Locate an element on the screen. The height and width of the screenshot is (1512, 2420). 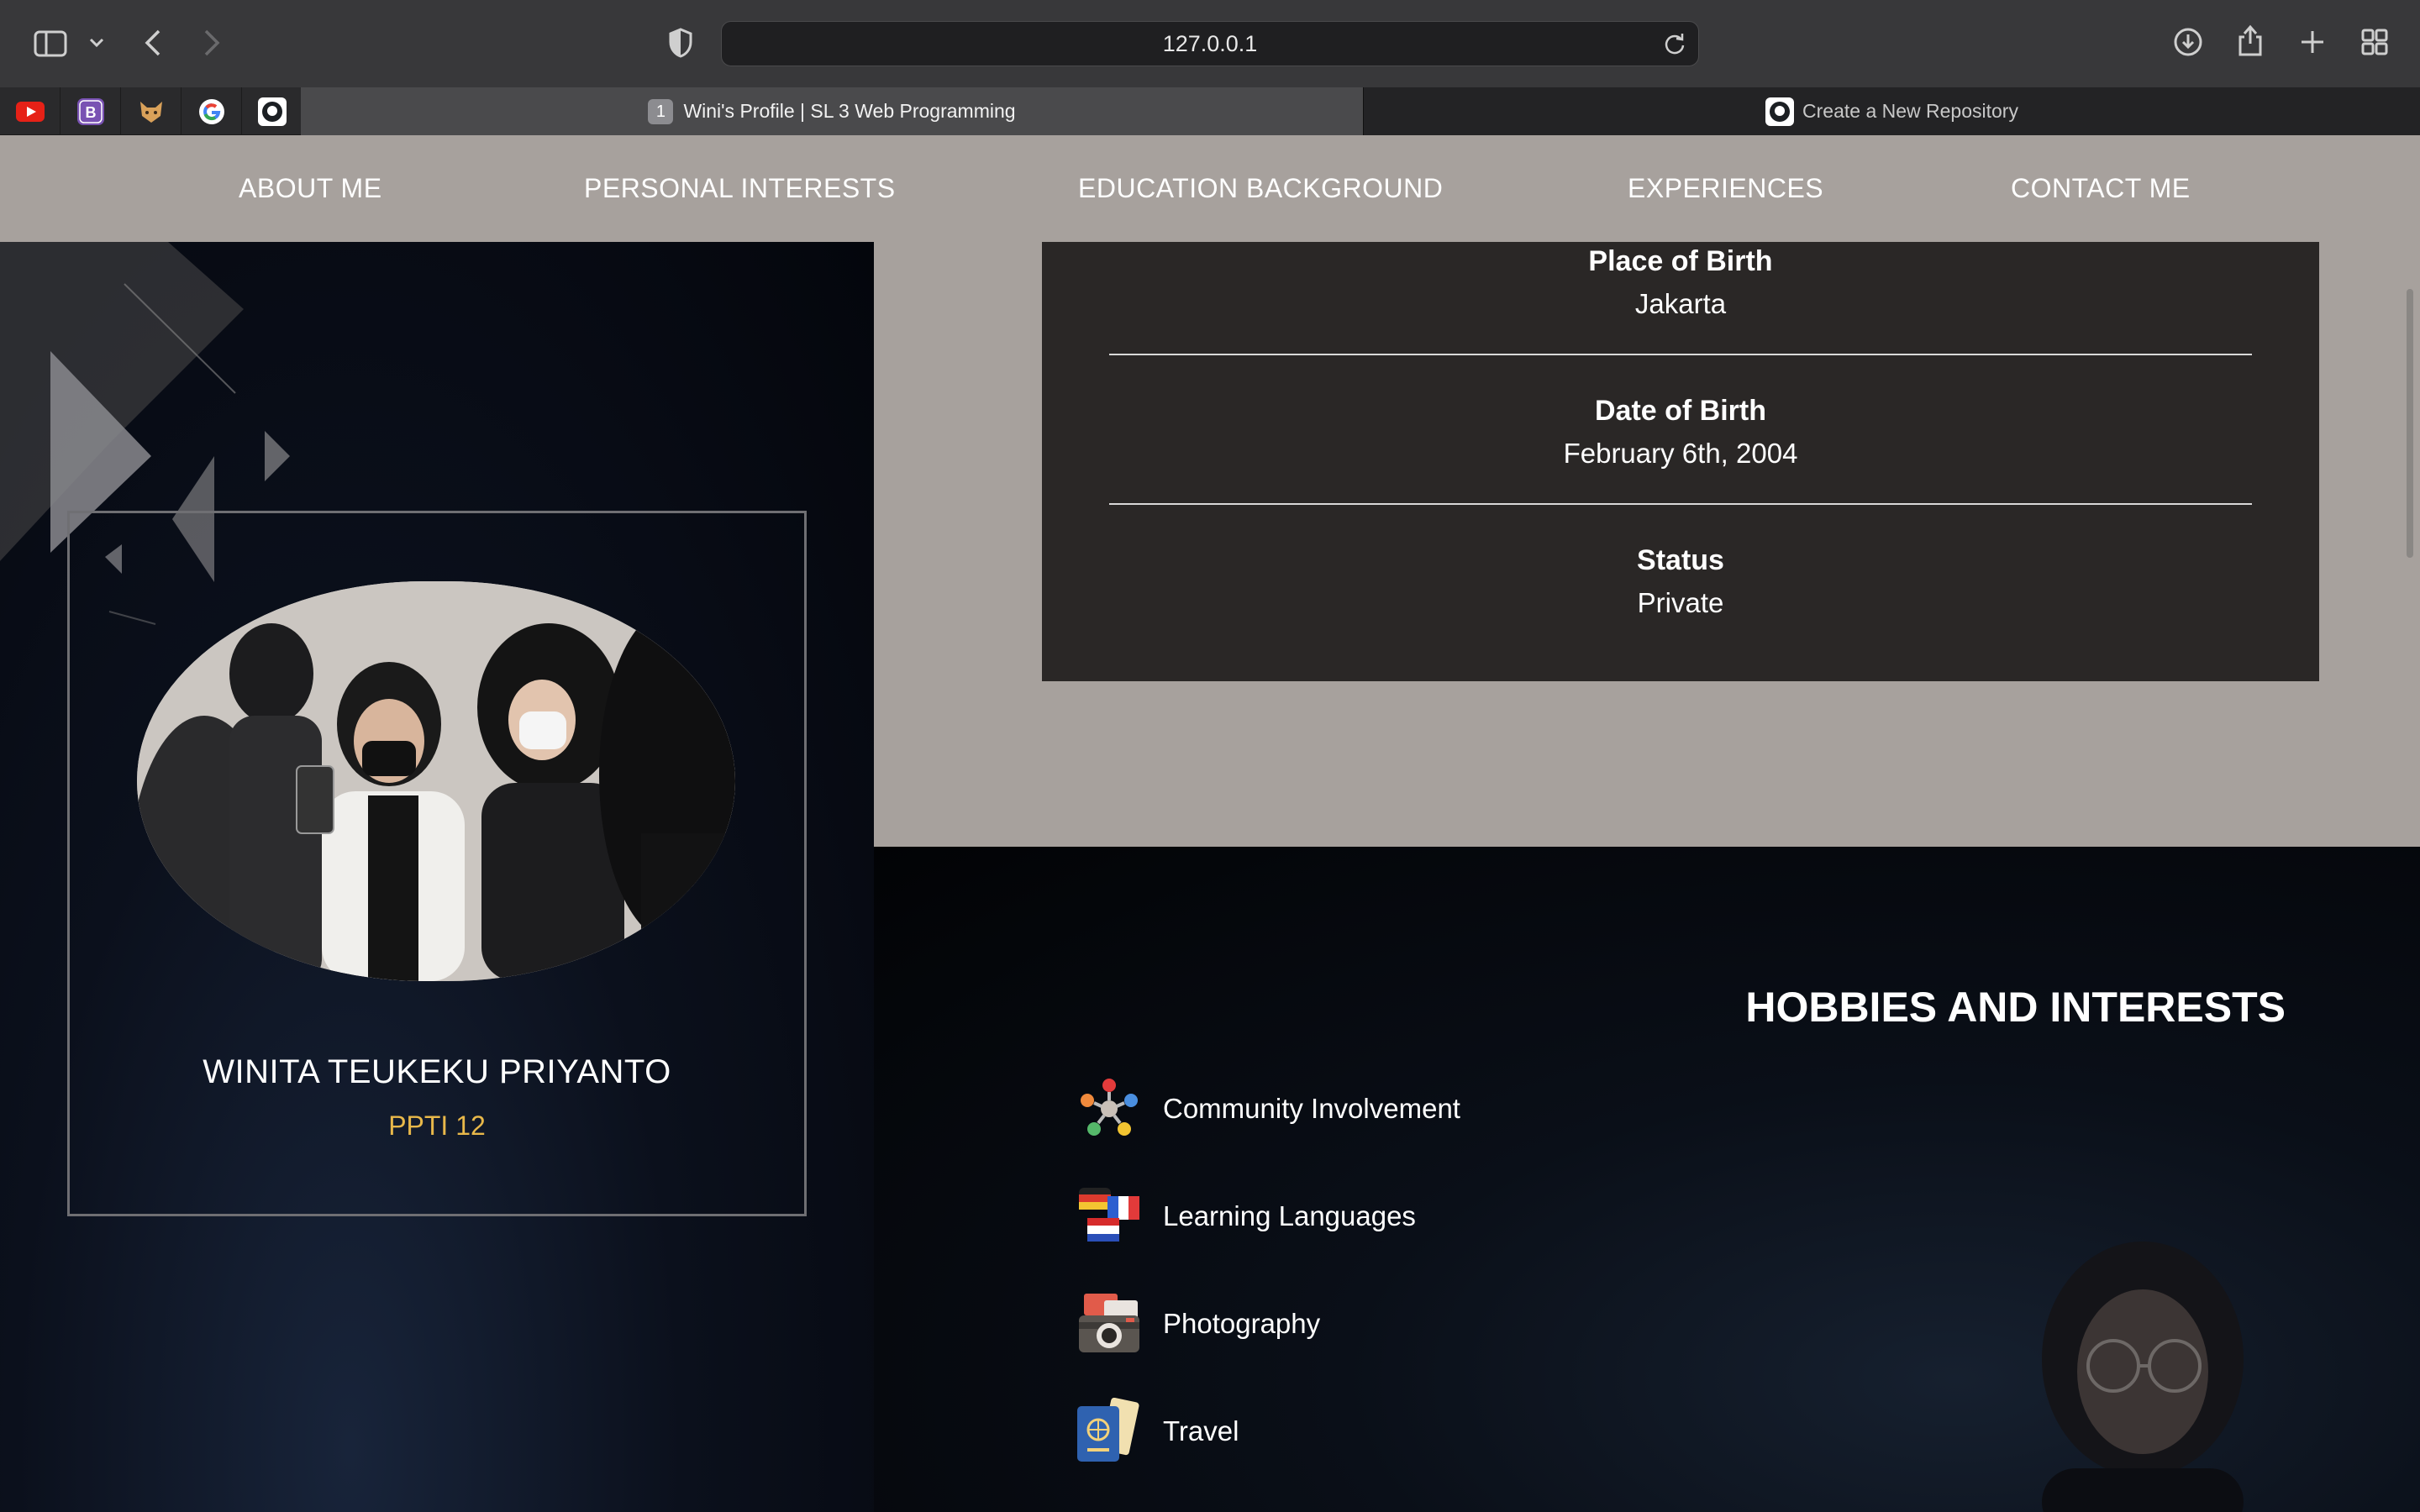
tab-overview-icon is located at coordinates (2374, 42).